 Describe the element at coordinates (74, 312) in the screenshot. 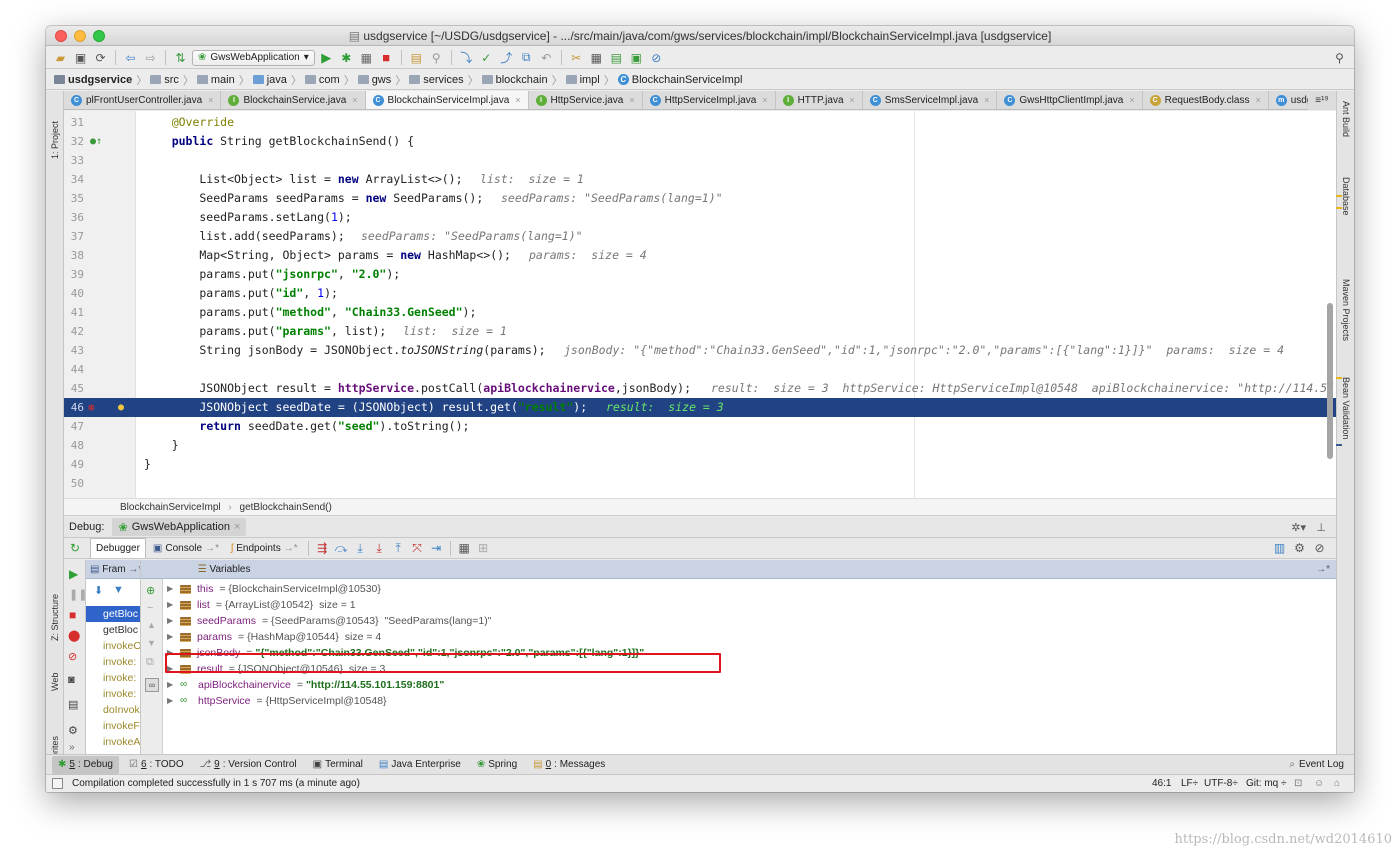

I see `line-number: 41` at that location.